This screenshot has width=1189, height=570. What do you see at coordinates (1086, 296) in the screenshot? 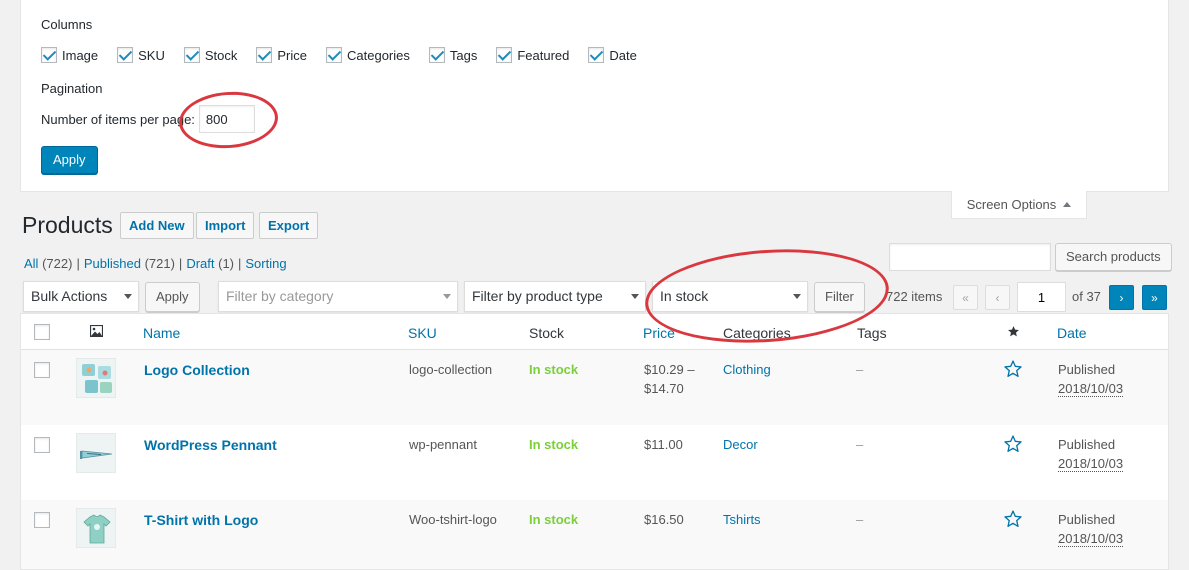
I see `total-pages: of 37` at bounding box center [1086, 296].